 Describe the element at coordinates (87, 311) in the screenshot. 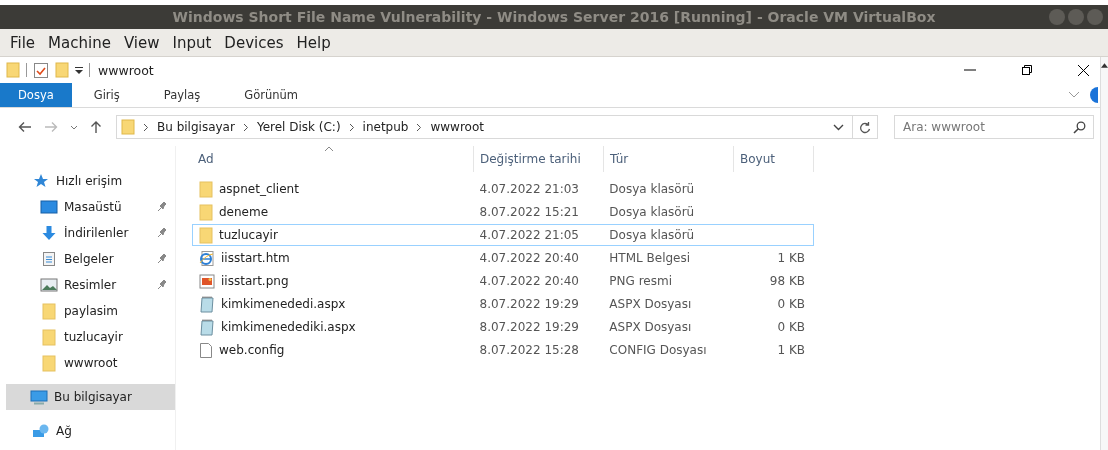

I see `nav-item: paylasim` at that location.